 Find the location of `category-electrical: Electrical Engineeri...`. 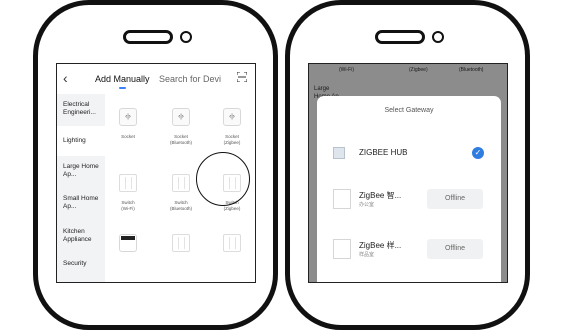

category-electrical: Electrical Engineeri... is located at coordinates (83, 109).